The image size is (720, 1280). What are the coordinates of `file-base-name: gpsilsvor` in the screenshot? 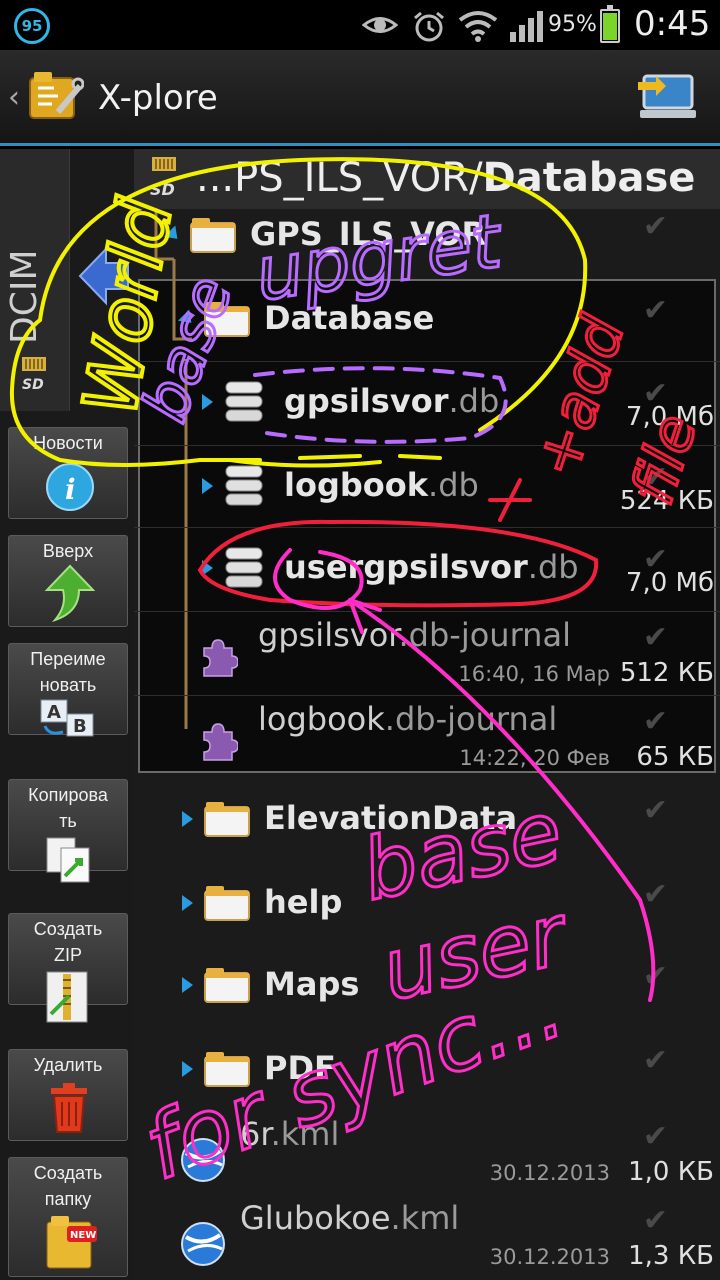 It's located at (328, 635).